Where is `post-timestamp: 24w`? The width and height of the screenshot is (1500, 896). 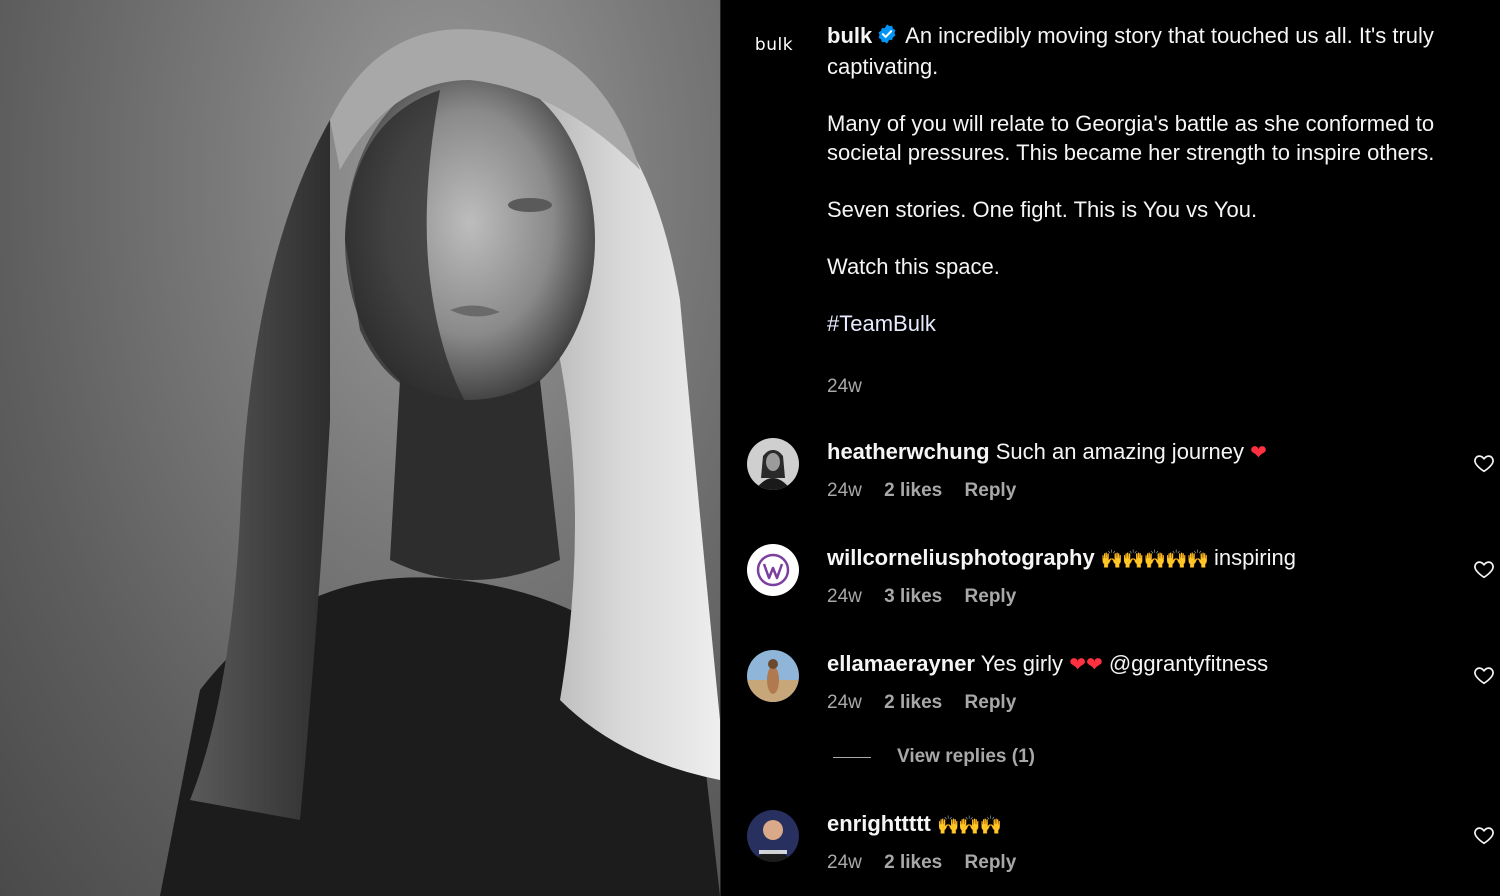
post-timestamp: 24w is located at coordinates (844, 387).